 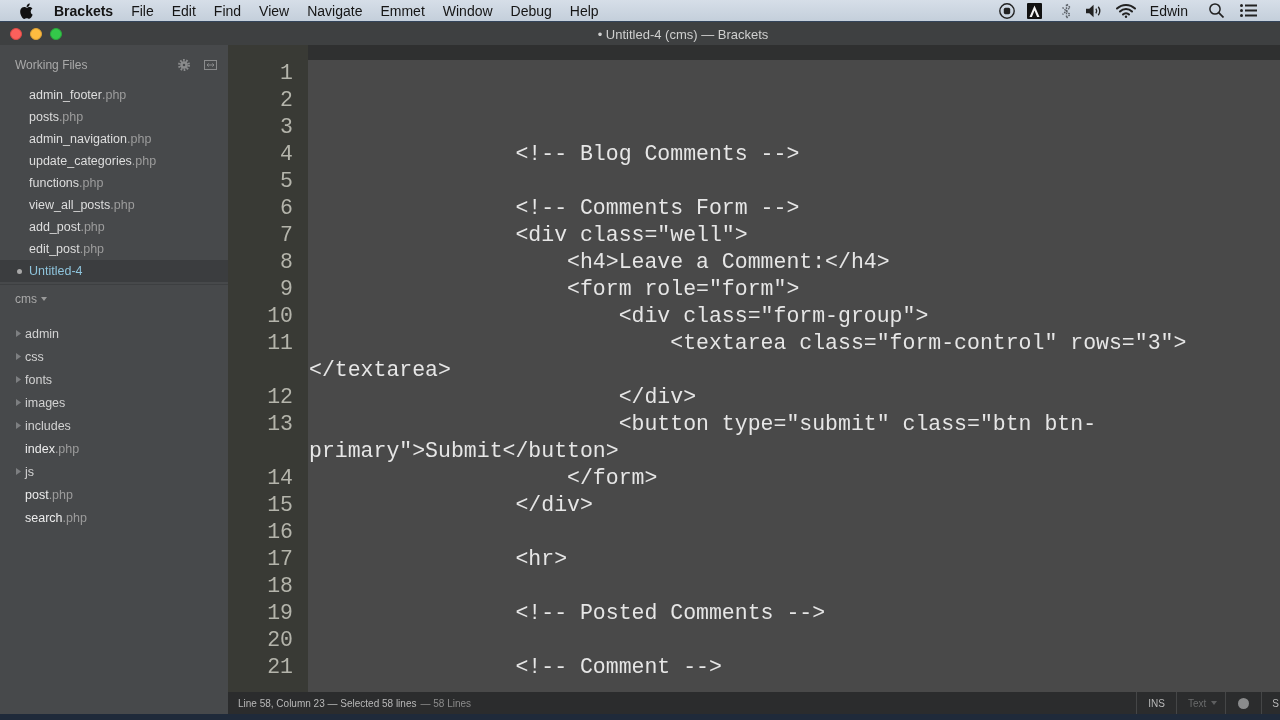 What do you see at coordinates (114, 517) in the screenshot?
I see `project-tree-entry: search.php` at bounding box center [114, 517].